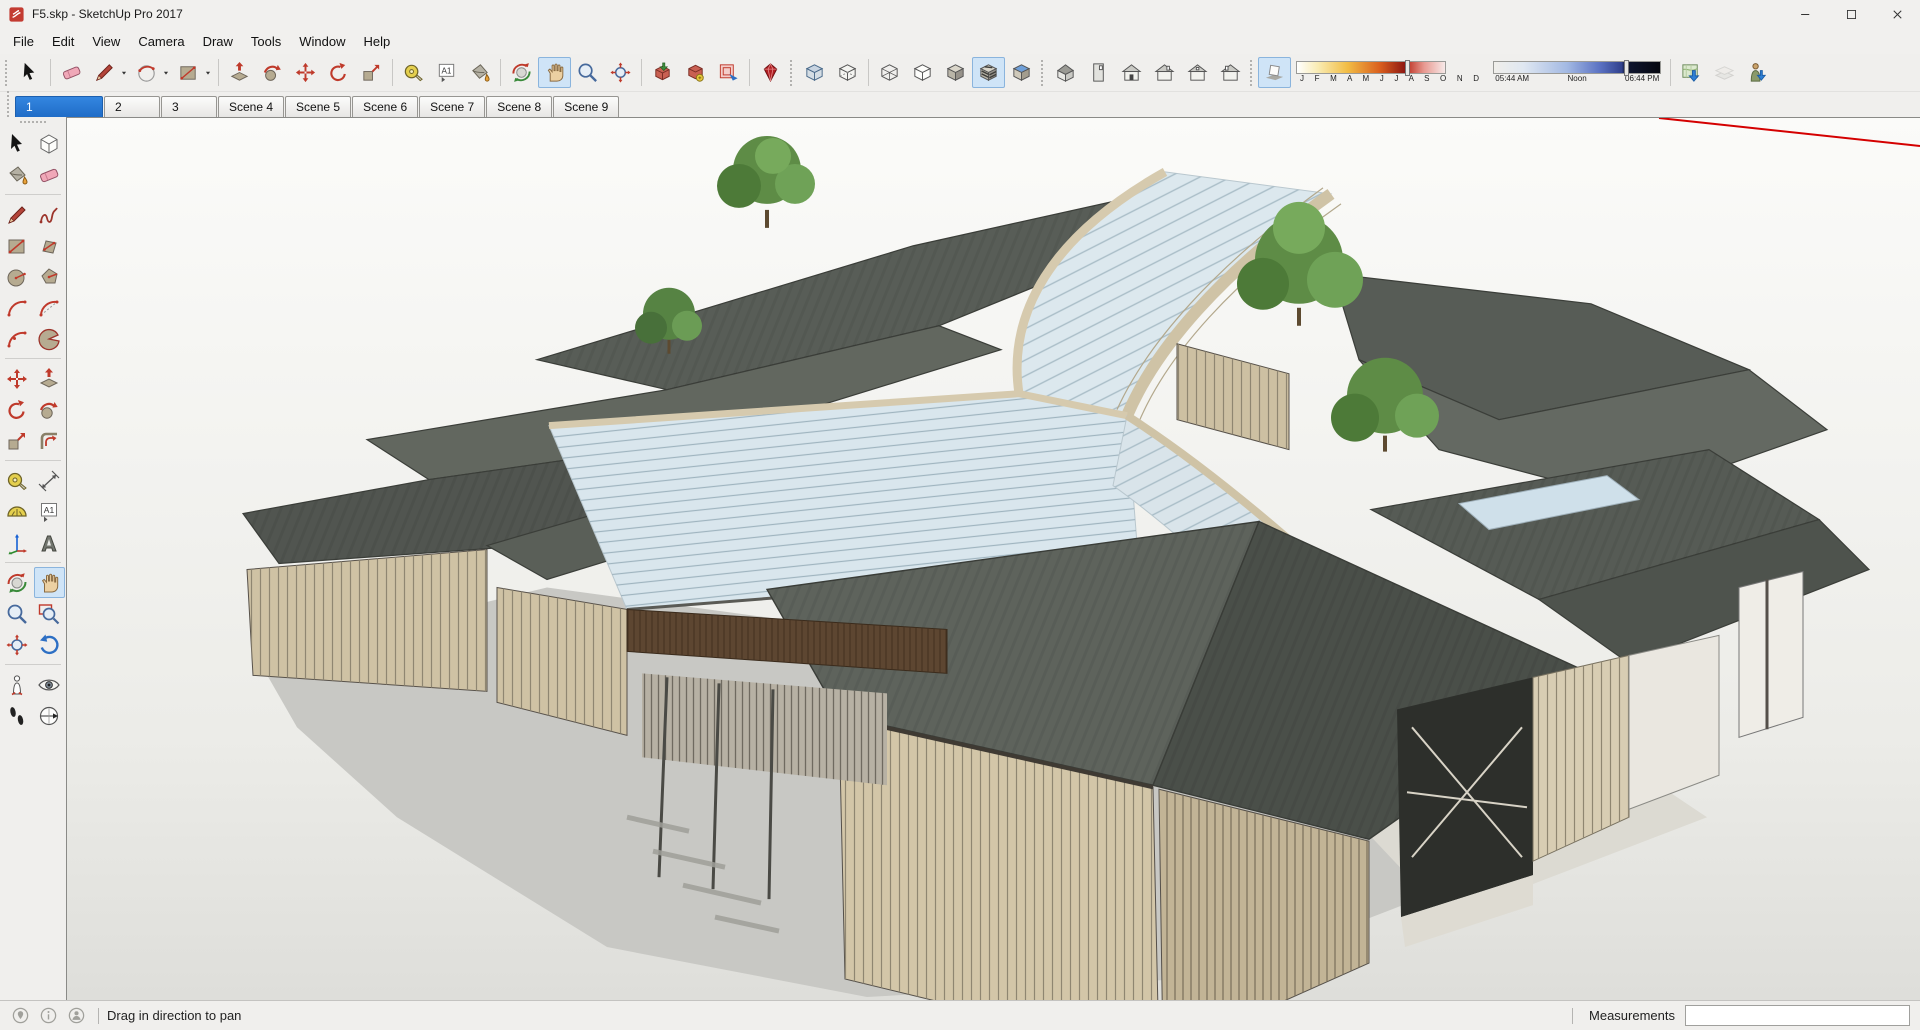  What do you see at coordinates (955, 72) in the screenshot?
I see `shaded-style-button` at bounding box center [955, 72].